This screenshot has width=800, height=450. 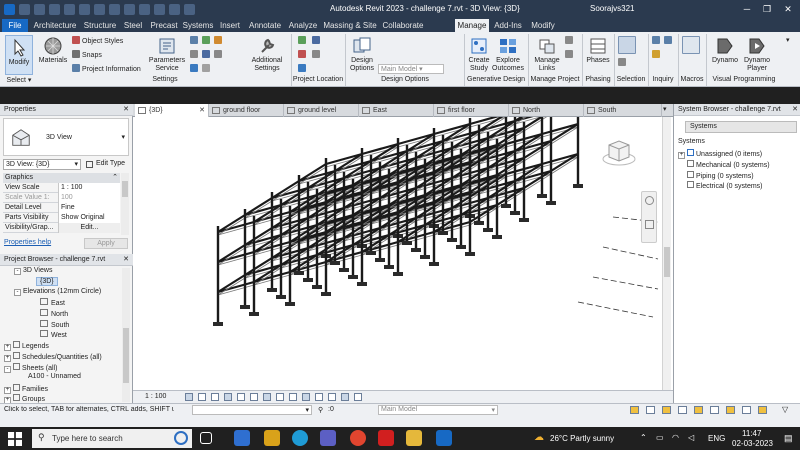 I want to click on tab-architecture: Architecture, so click(x=55, y=25).